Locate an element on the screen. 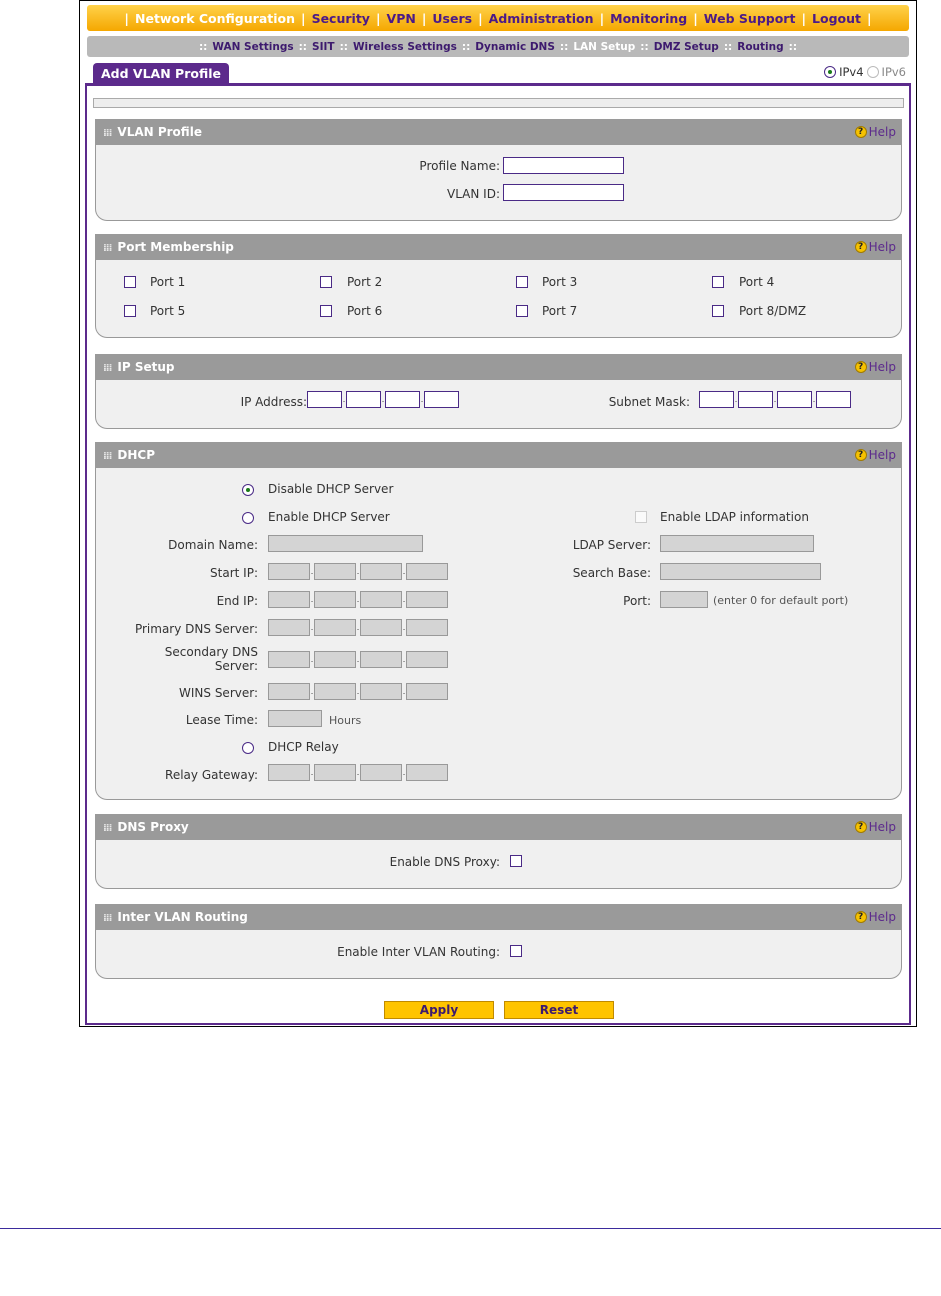 The height and width of the screenshot is (1296, 941). subnav-lan-setup: LAN Setup is located at coordinates (604, 47).